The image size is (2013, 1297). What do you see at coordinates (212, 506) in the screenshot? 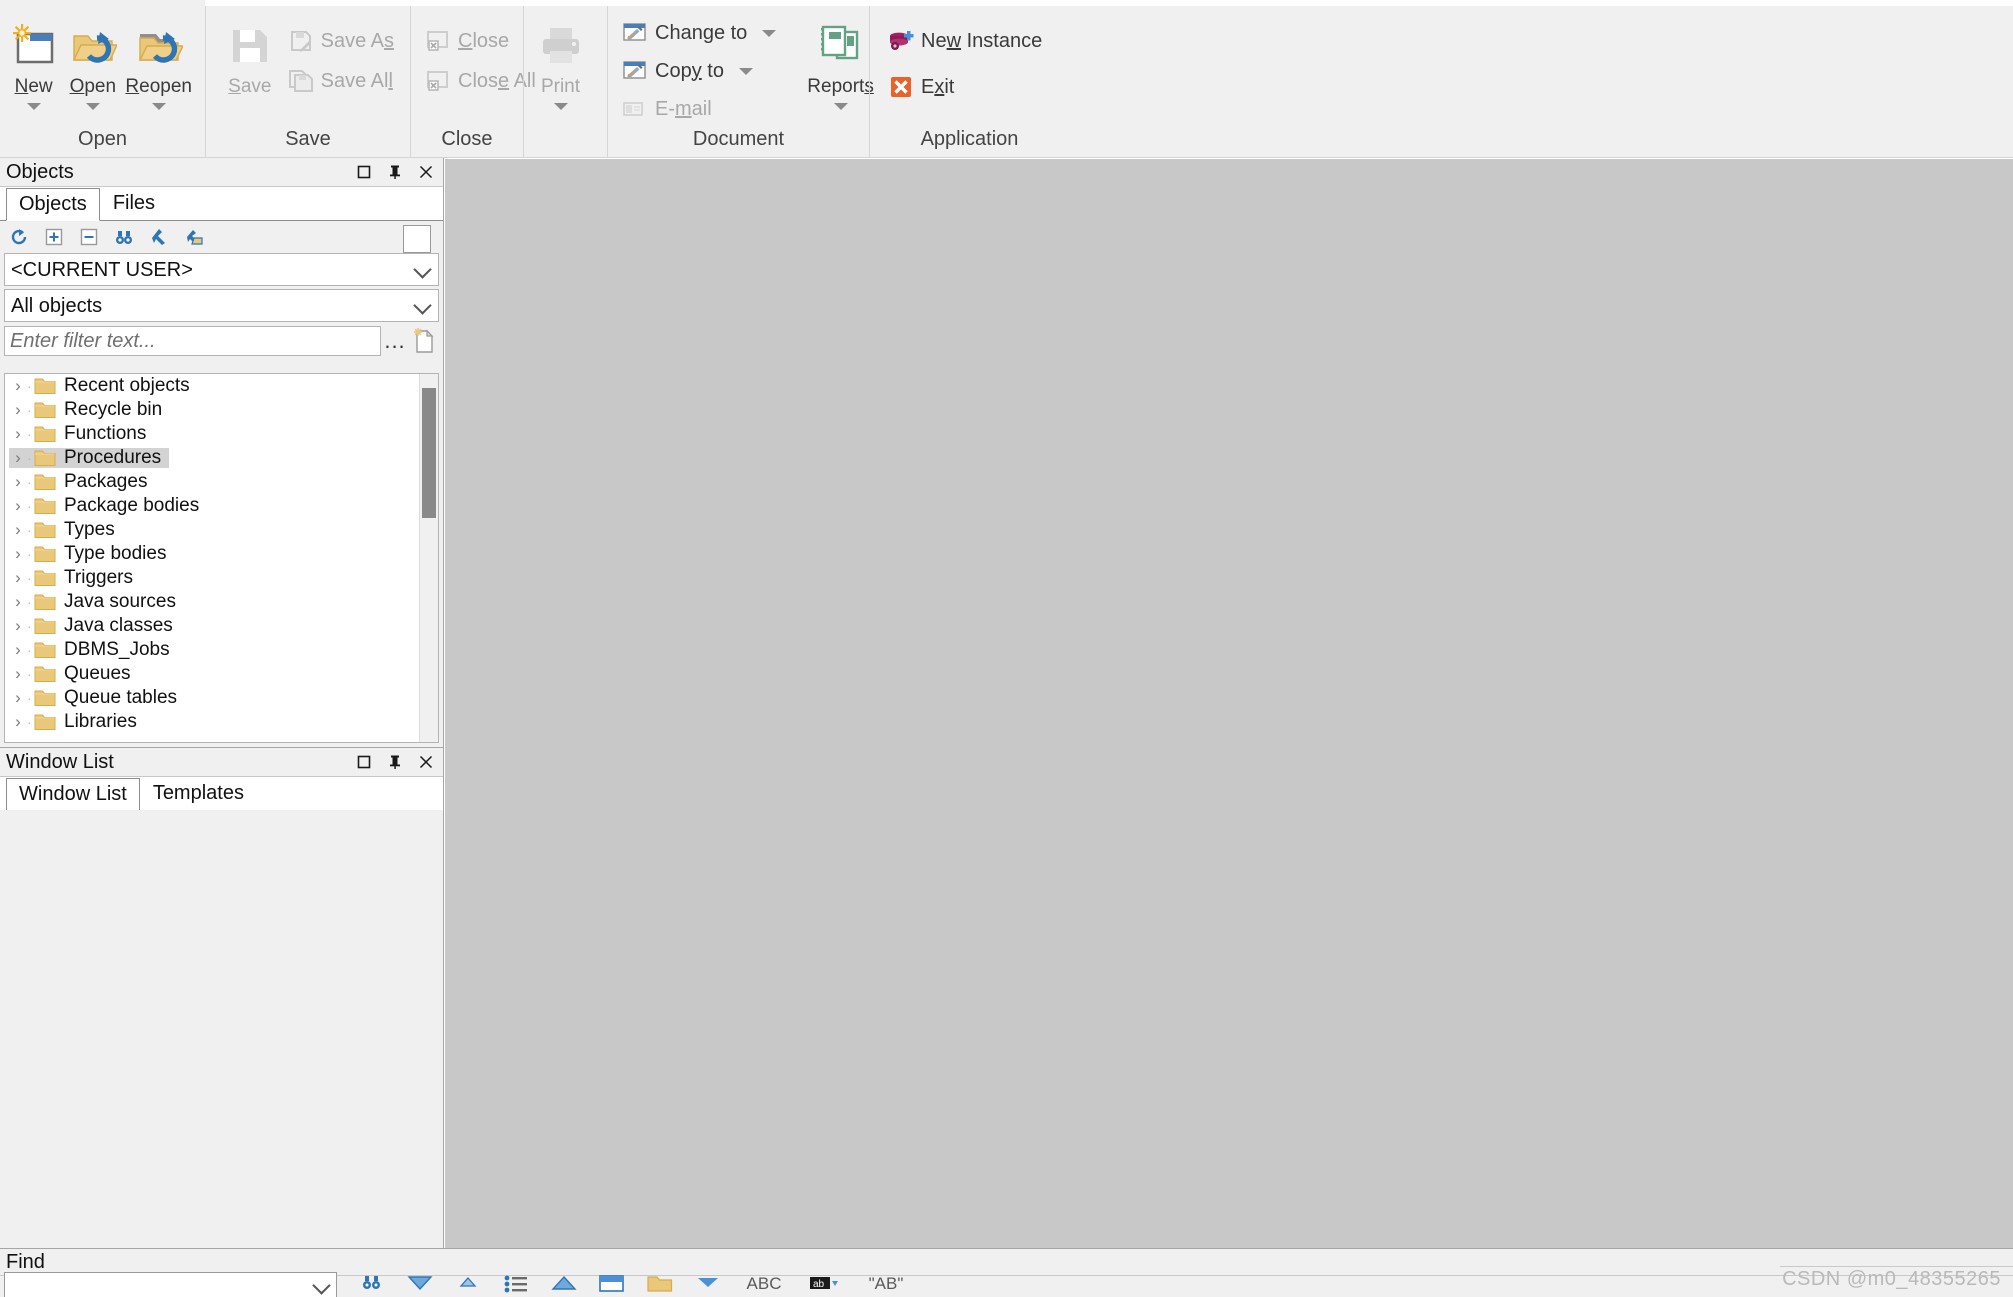
I see `tree-item: › · Package bodies` at bounding box center [212, 506].